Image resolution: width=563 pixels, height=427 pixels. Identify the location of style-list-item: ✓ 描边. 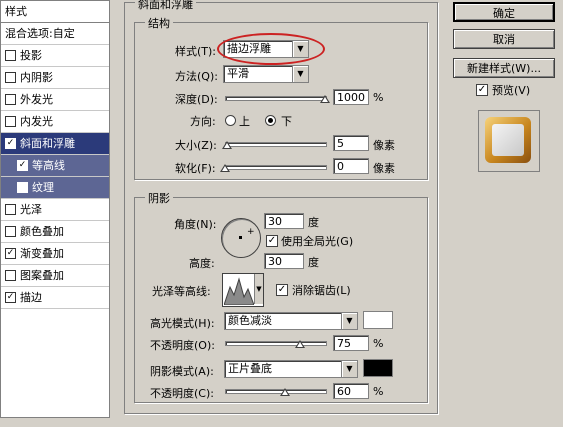
(55, 298).